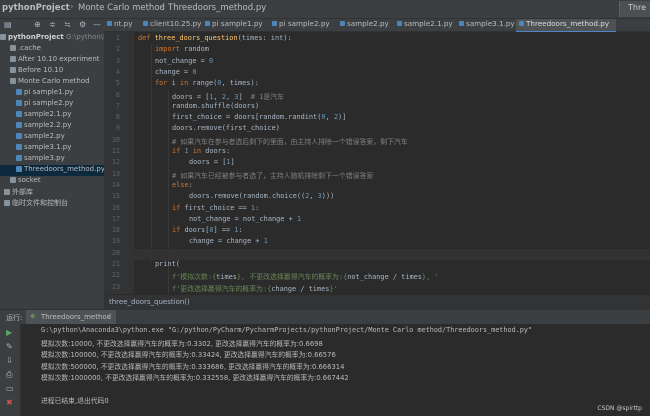 This screenshot has height=416, width=650. What do you see at coordinates (37, 24) in the screenshot?
I see `locate-icon: ⊕` at bounding box center [37, 24].